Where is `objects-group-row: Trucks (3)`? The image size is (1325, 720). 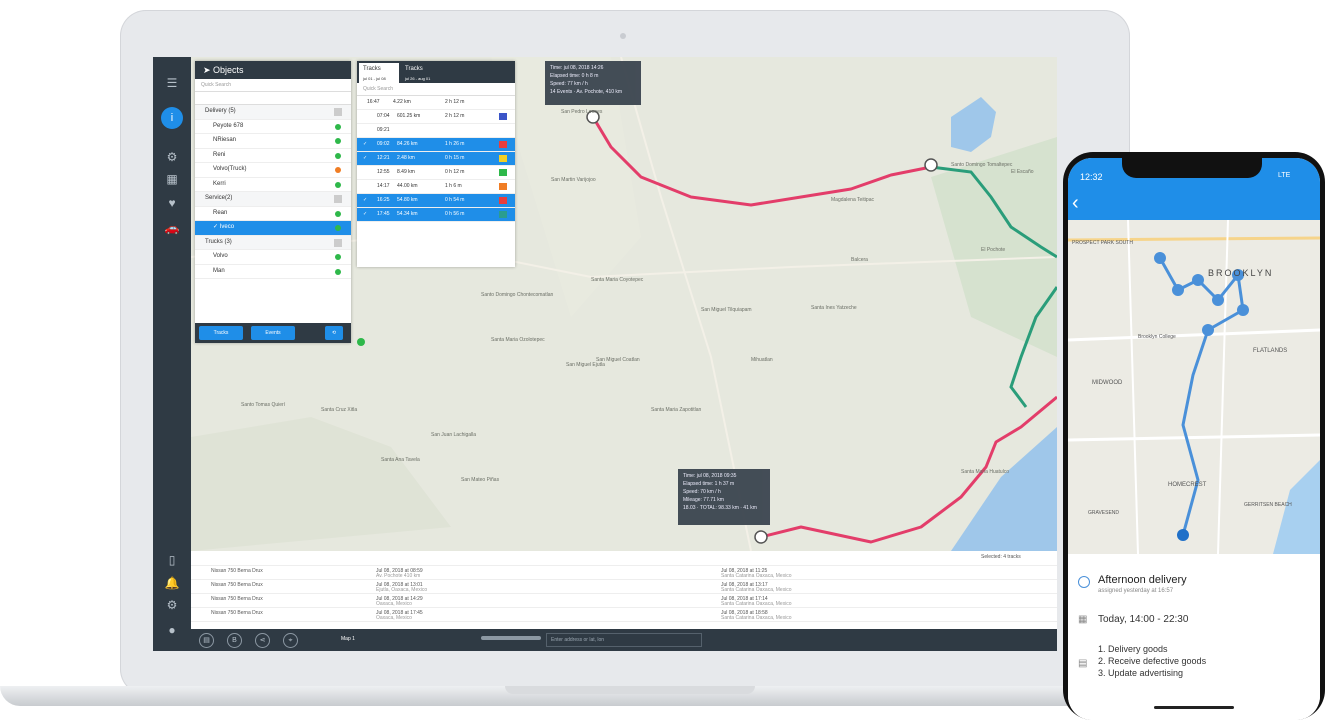 objects-group-row: Trucks (3) is located at coordinates (273, 242).